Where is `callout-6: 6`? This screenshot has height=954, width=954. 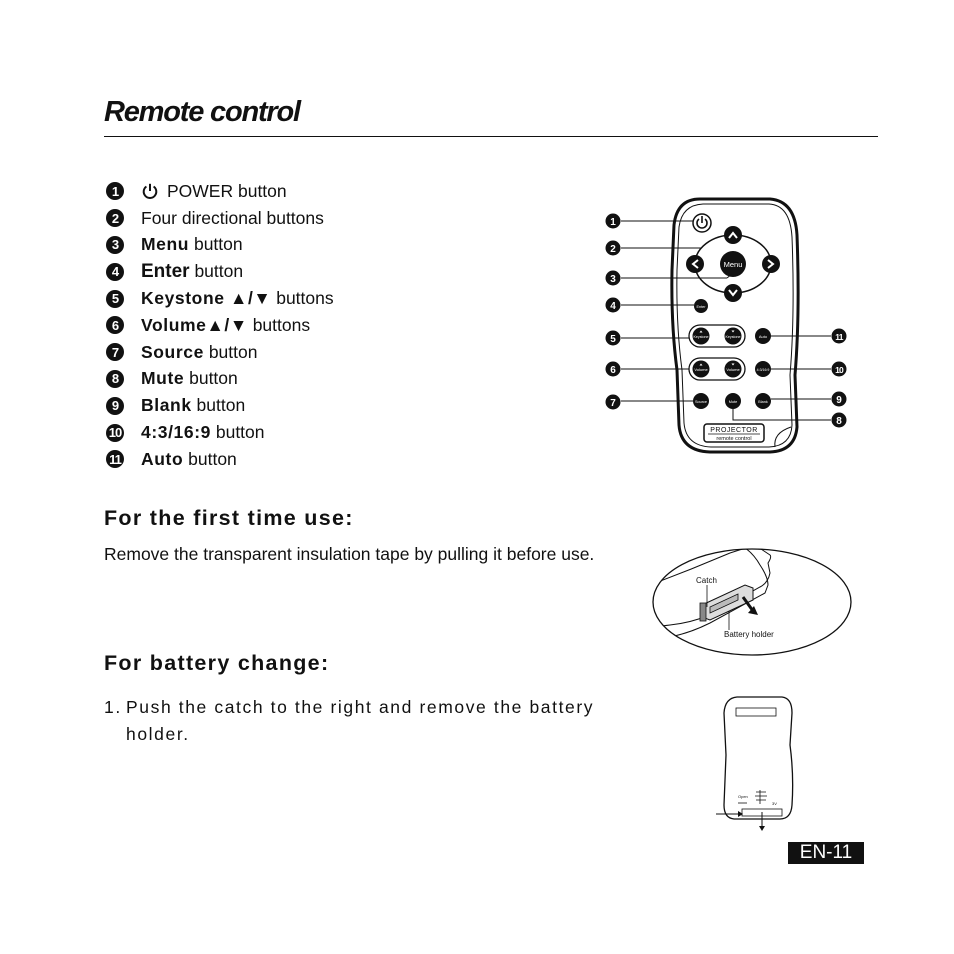
callout-6: 6 is located at coordinates (613, 369).